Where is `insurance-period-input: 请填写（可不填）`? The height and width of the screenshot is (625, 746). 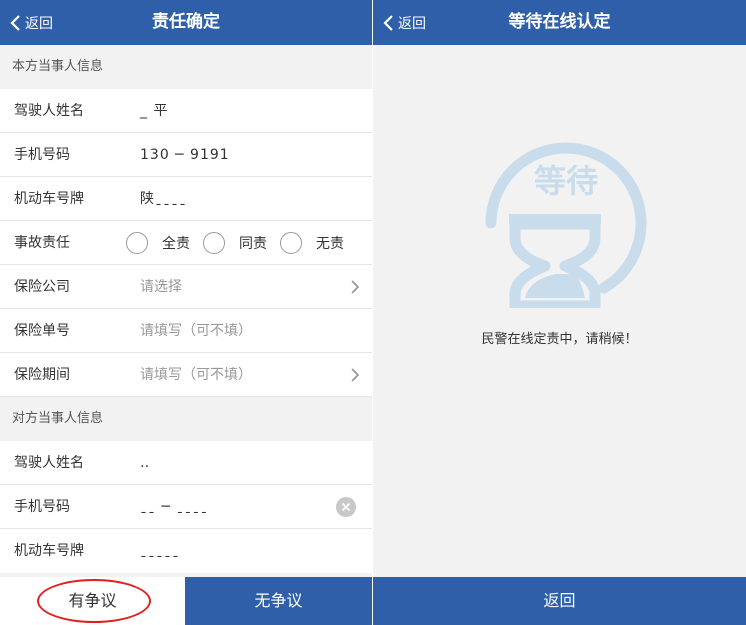
insurance-period-input: 请填写（可不填） is located at coordinates (196, 375).